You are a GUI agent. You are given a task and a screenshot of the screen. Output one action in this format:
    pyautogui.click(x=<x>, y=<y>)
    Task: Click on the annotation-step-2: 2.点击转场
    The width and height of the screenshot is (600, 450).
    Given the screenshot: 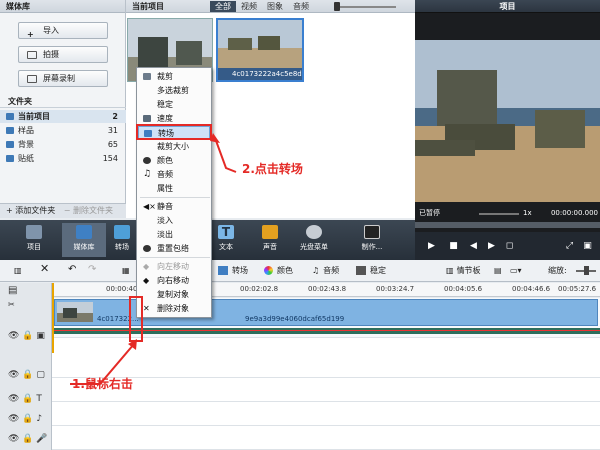 What is the action you would take?
    pyautogui.click(x=272, y=169)
    